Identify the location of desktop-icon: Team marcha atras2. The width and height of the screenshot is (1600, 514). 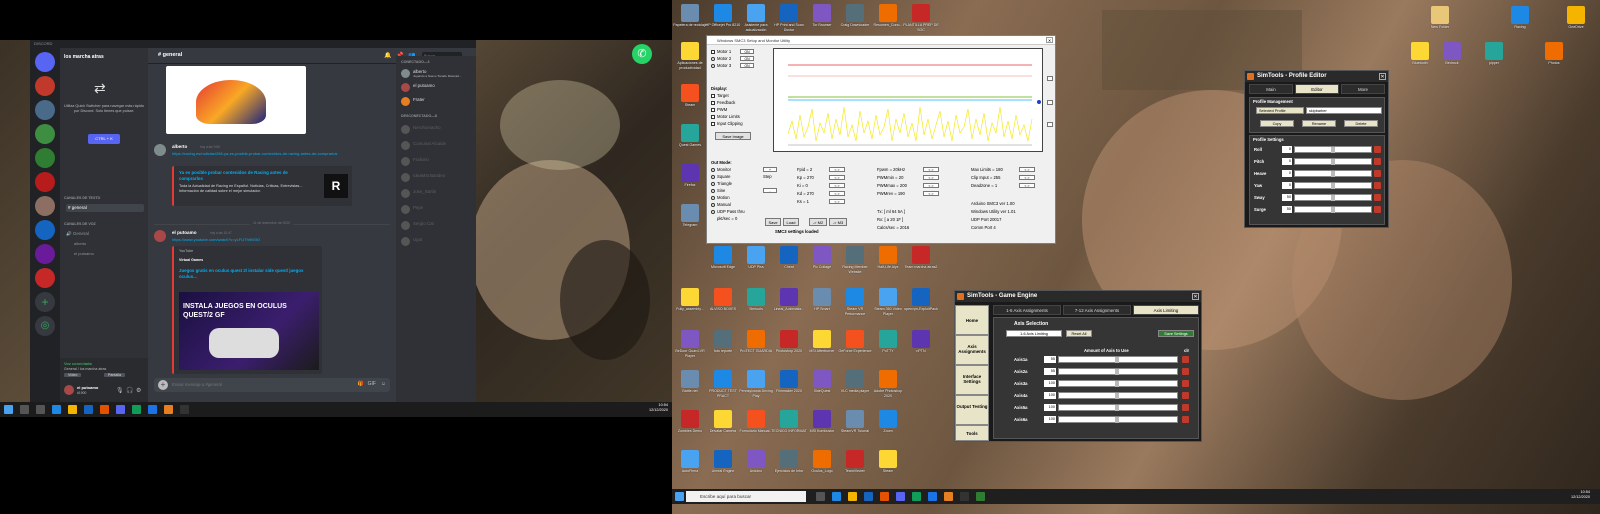
(921, 264).